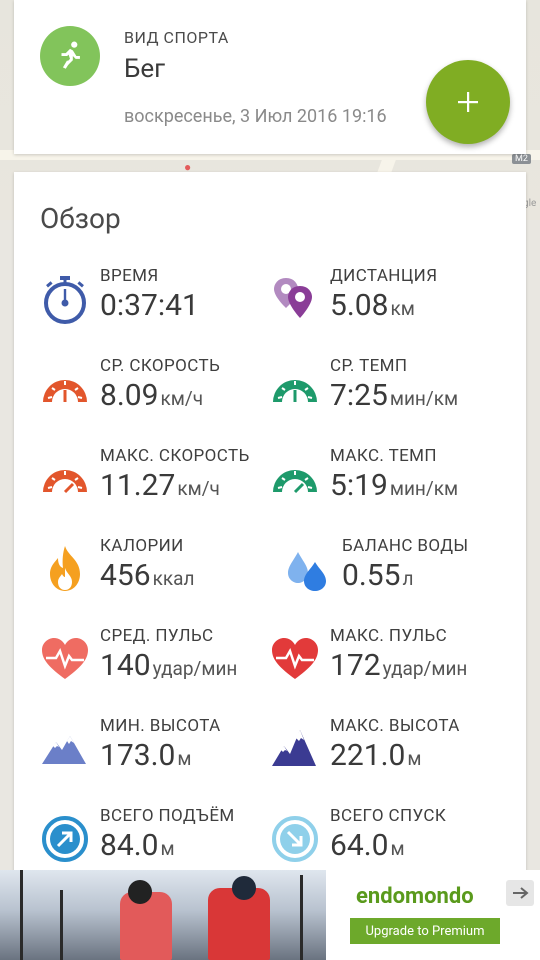 Image resolution: width=540 pixels, height=960 pixels. I want to click on stat-total-descent: ВСЕГО СПУСК 64.0 м, so click(390, 841).